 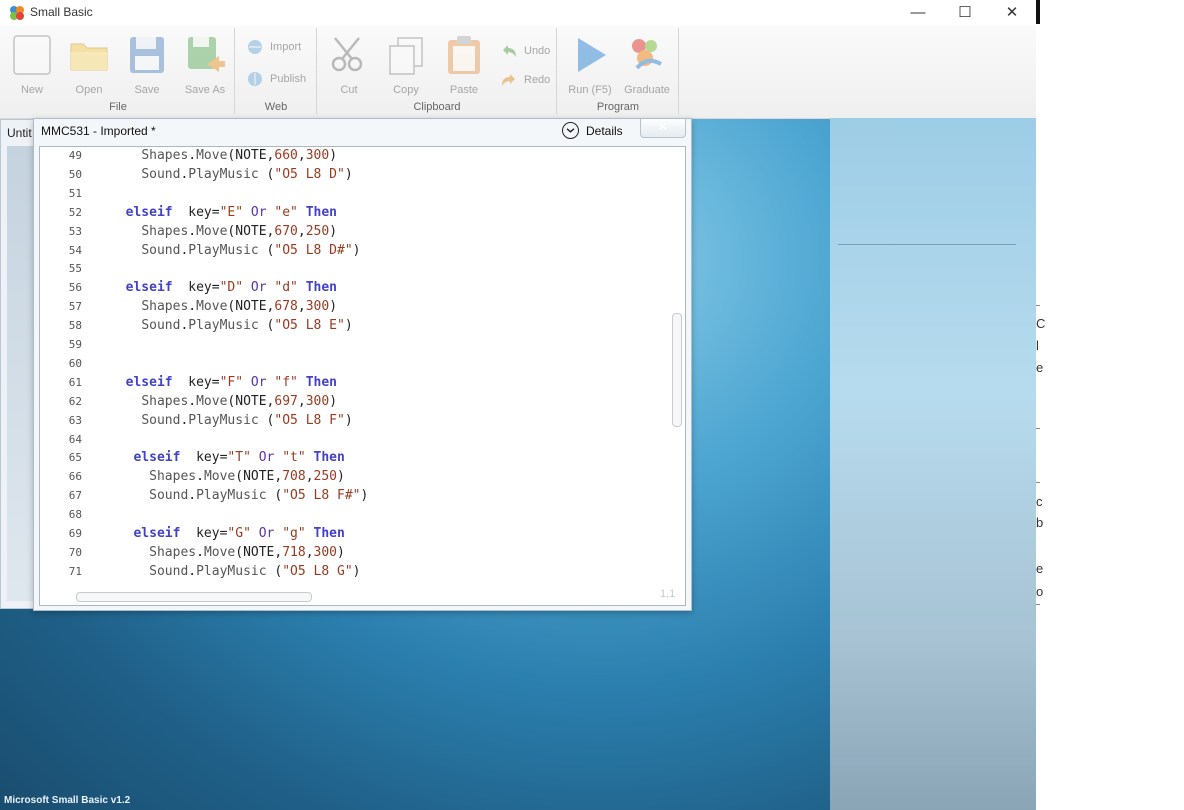 I want to click on code-line: elseif key="T" Or "t" Then, so click(x=239, y=458).